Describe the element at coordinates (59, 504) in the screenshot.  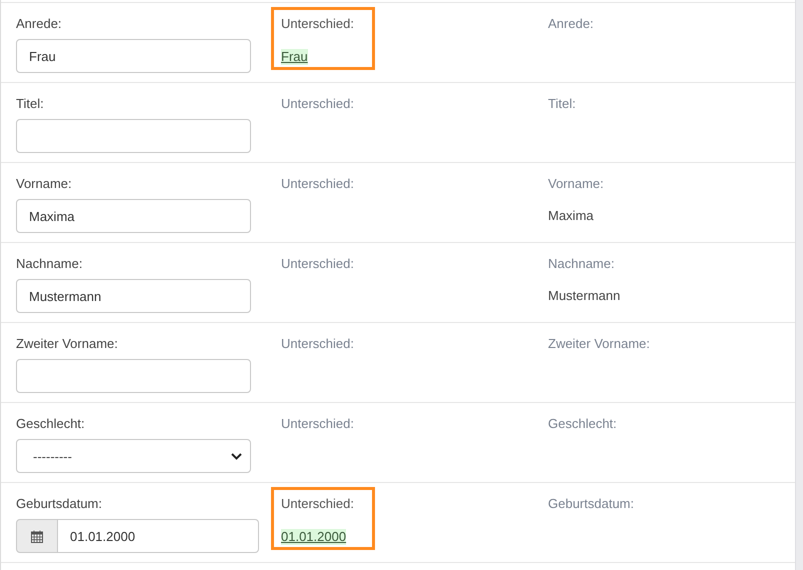
I see `field-label: Geburtsdatum:` at that location.